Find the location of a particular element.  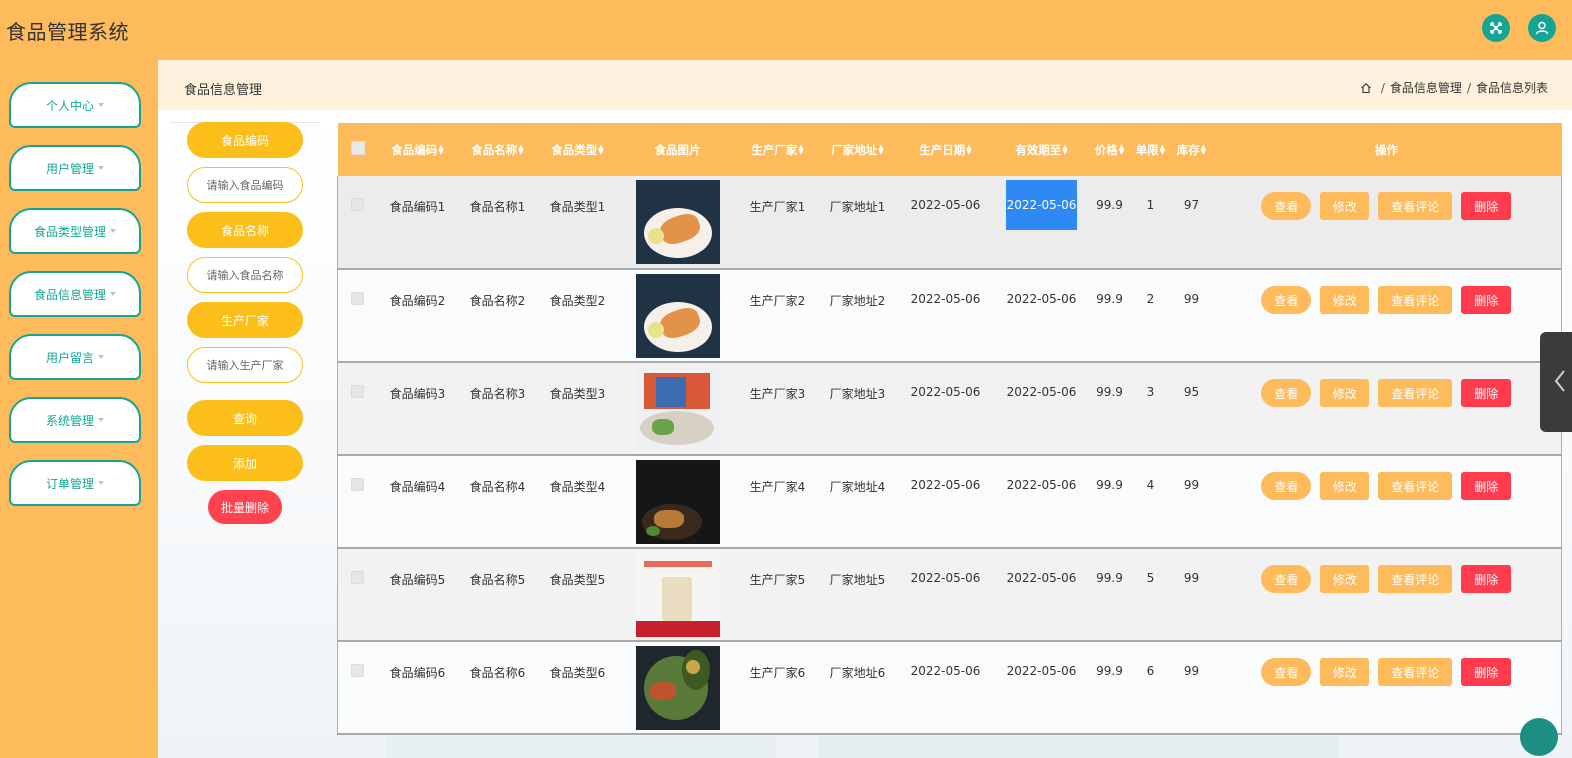

batch-delete-button: 批量删除 is located at coordinates (245, 507).